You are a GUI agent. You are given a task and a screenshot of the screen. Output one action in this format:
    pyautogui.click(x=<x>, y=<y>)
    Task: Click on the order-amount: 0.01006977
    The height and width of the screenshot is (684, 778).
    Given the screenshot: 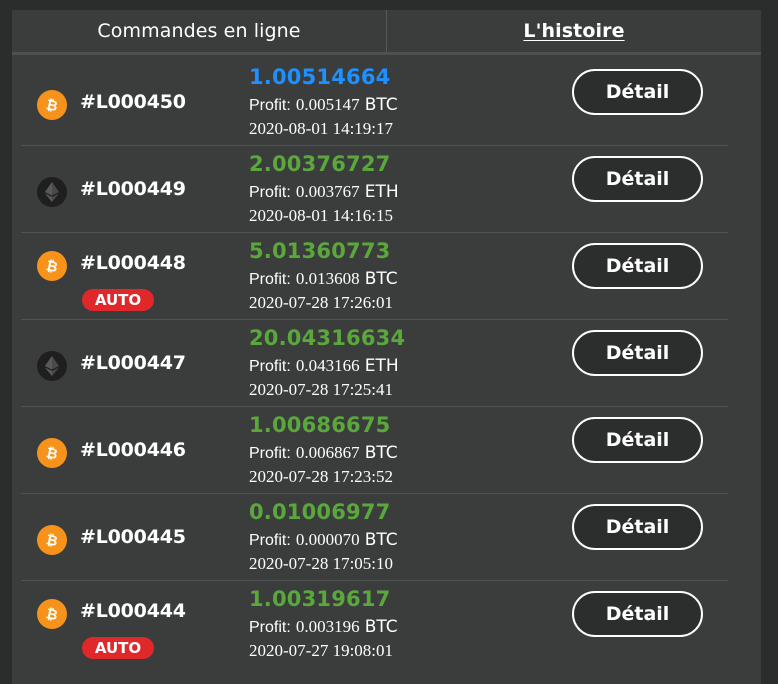 What is the action you would take?
    pyautogui.click(x=320, y=512)
    